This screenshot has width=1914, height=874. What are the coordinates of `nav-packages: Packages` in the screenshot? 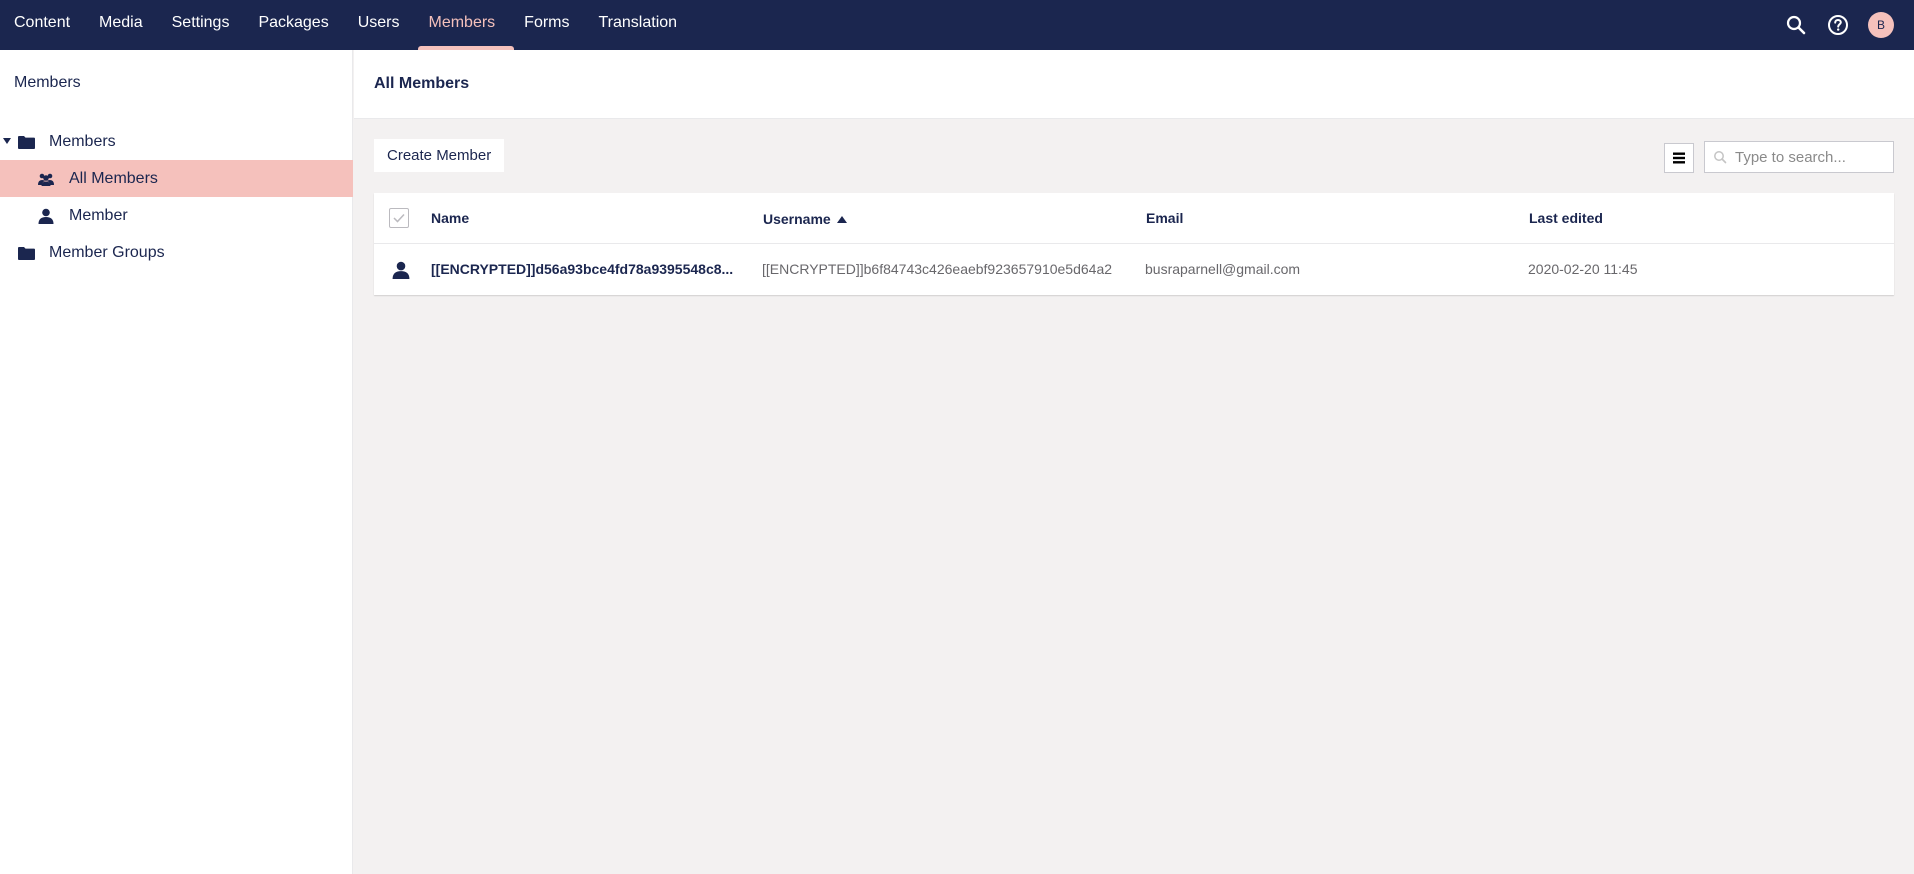 It's located at (297, 25).